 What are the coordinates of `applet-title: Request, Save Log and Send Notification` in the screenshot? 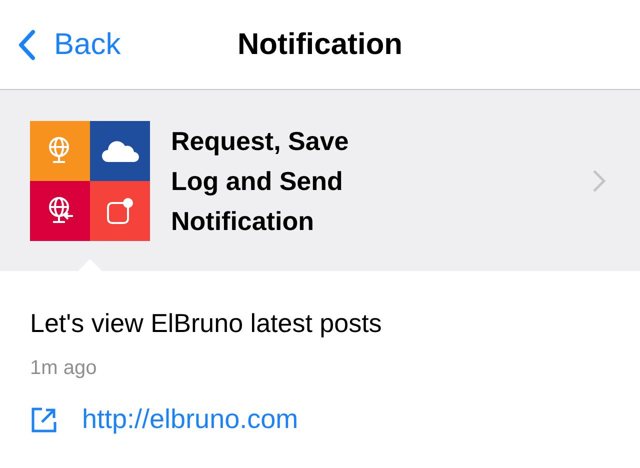 It's located at (260, 181).